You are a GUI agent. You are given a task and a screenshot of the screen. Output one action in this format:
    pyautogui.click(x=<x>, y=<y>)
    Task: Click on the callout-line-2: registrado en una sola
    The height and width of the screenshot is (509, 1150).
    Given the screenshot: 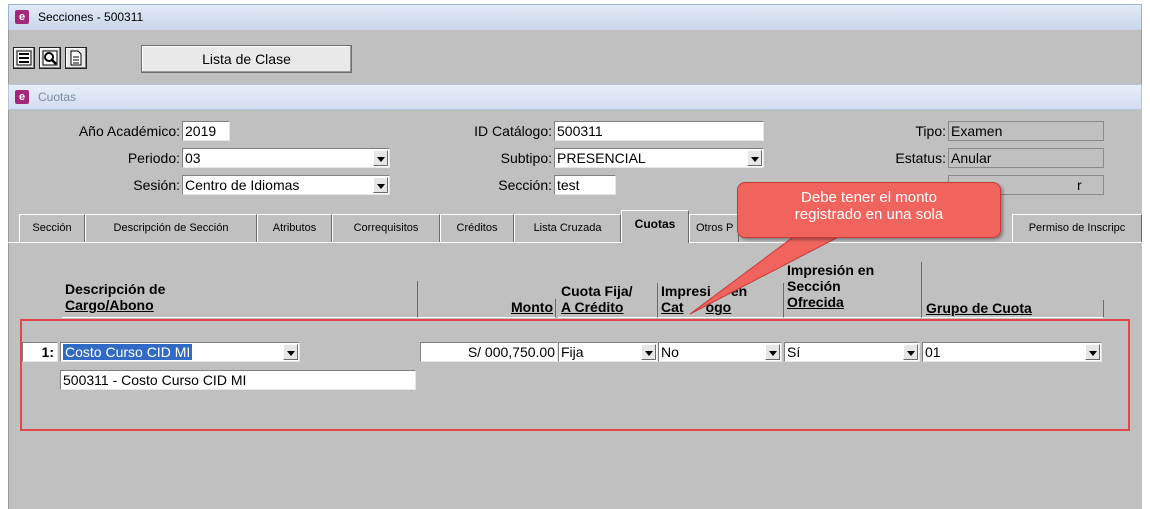 What is the action you would take?
    pyautogui.click(x=869, y=214)
    